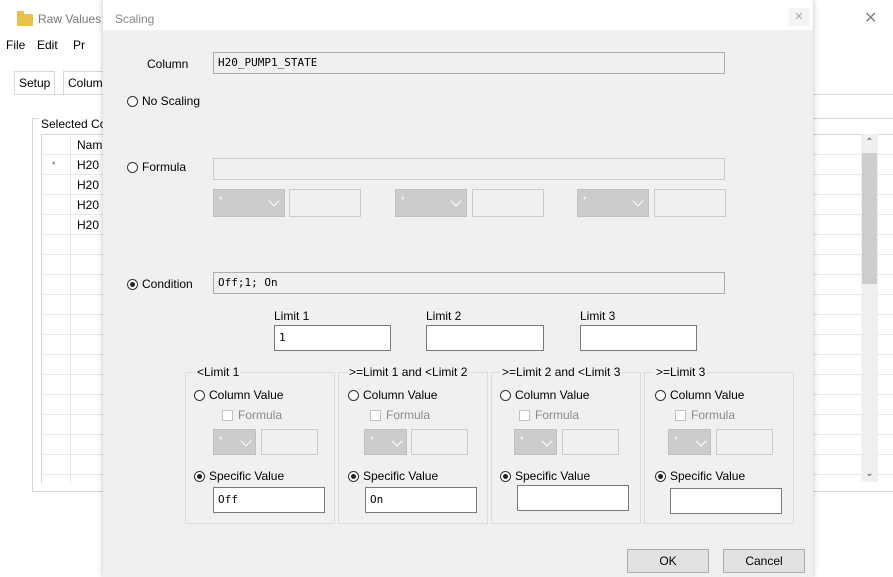  Describe the element at coordinates (90, 145) in the screenshot. I see `grid-header-name: Nam` at that location.